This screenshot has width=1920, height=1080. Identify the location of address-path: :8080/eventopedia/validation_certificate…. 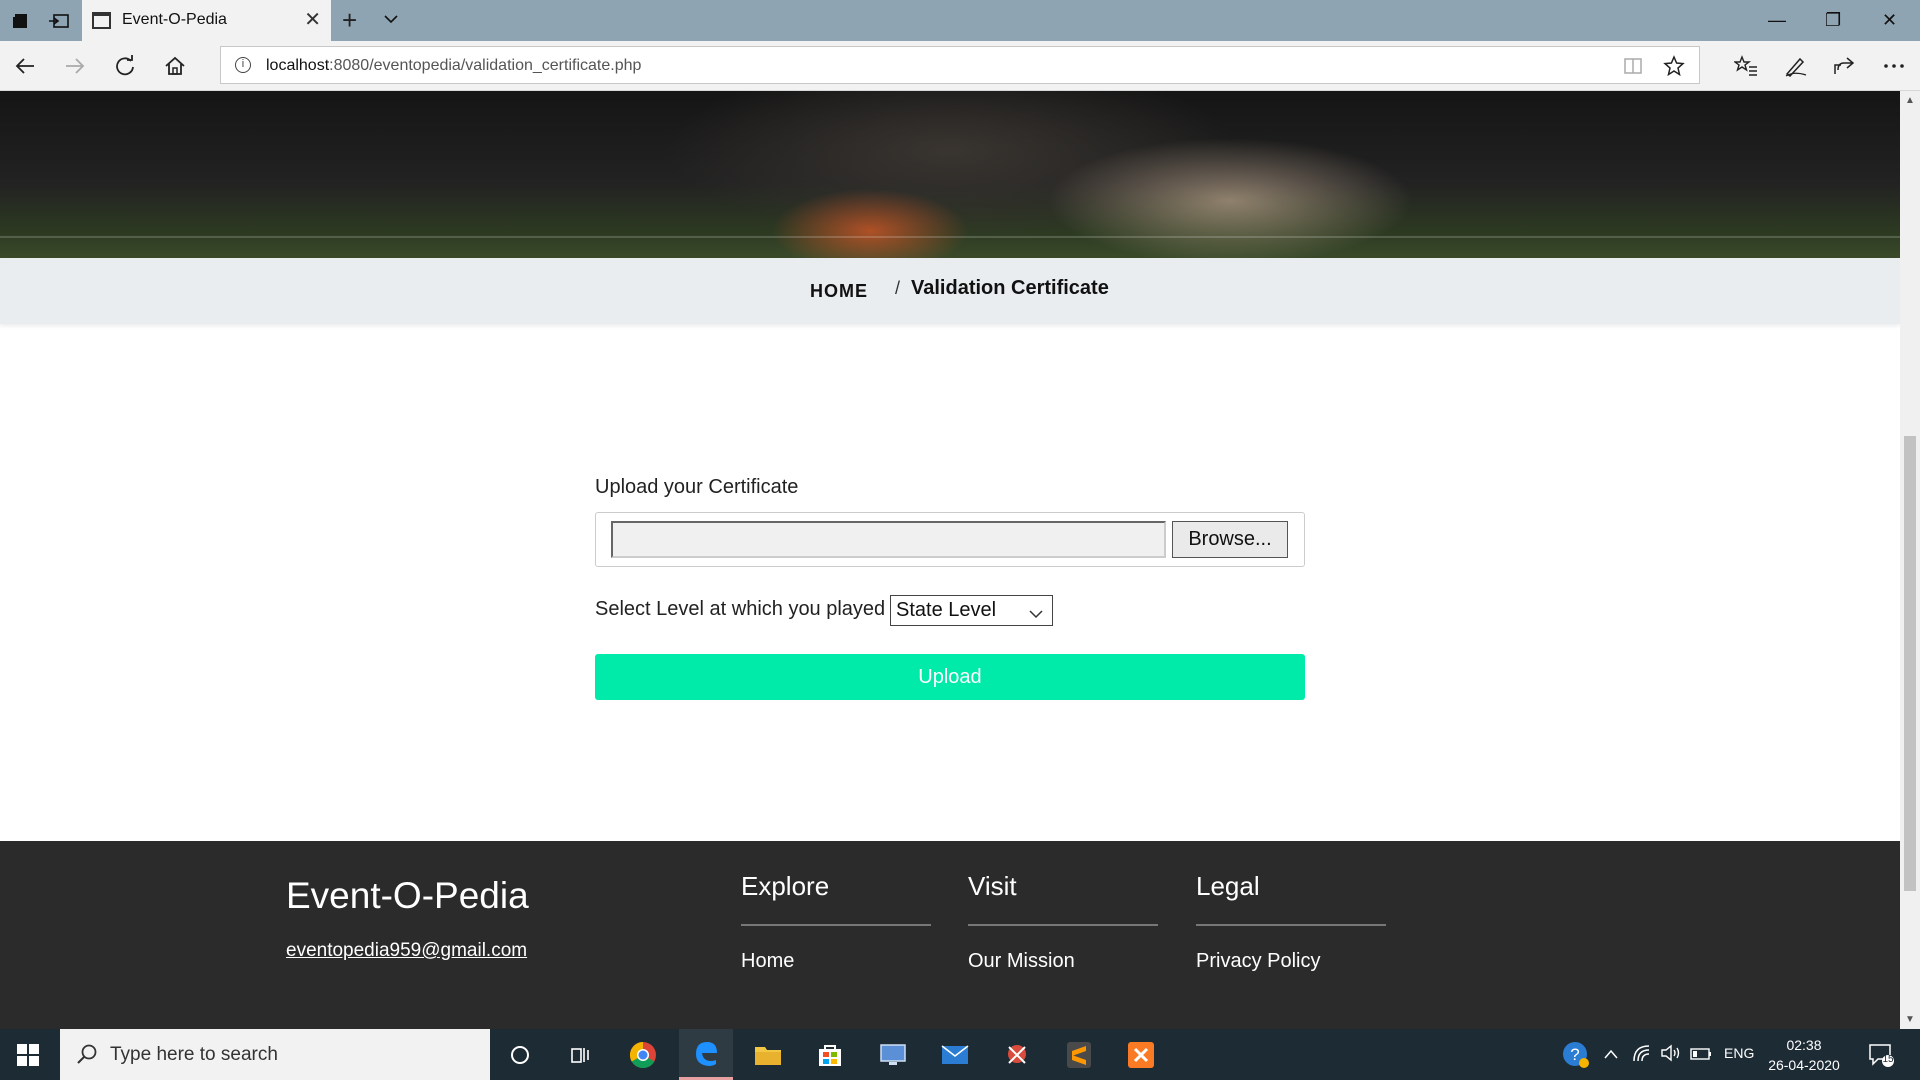
(485, 65).